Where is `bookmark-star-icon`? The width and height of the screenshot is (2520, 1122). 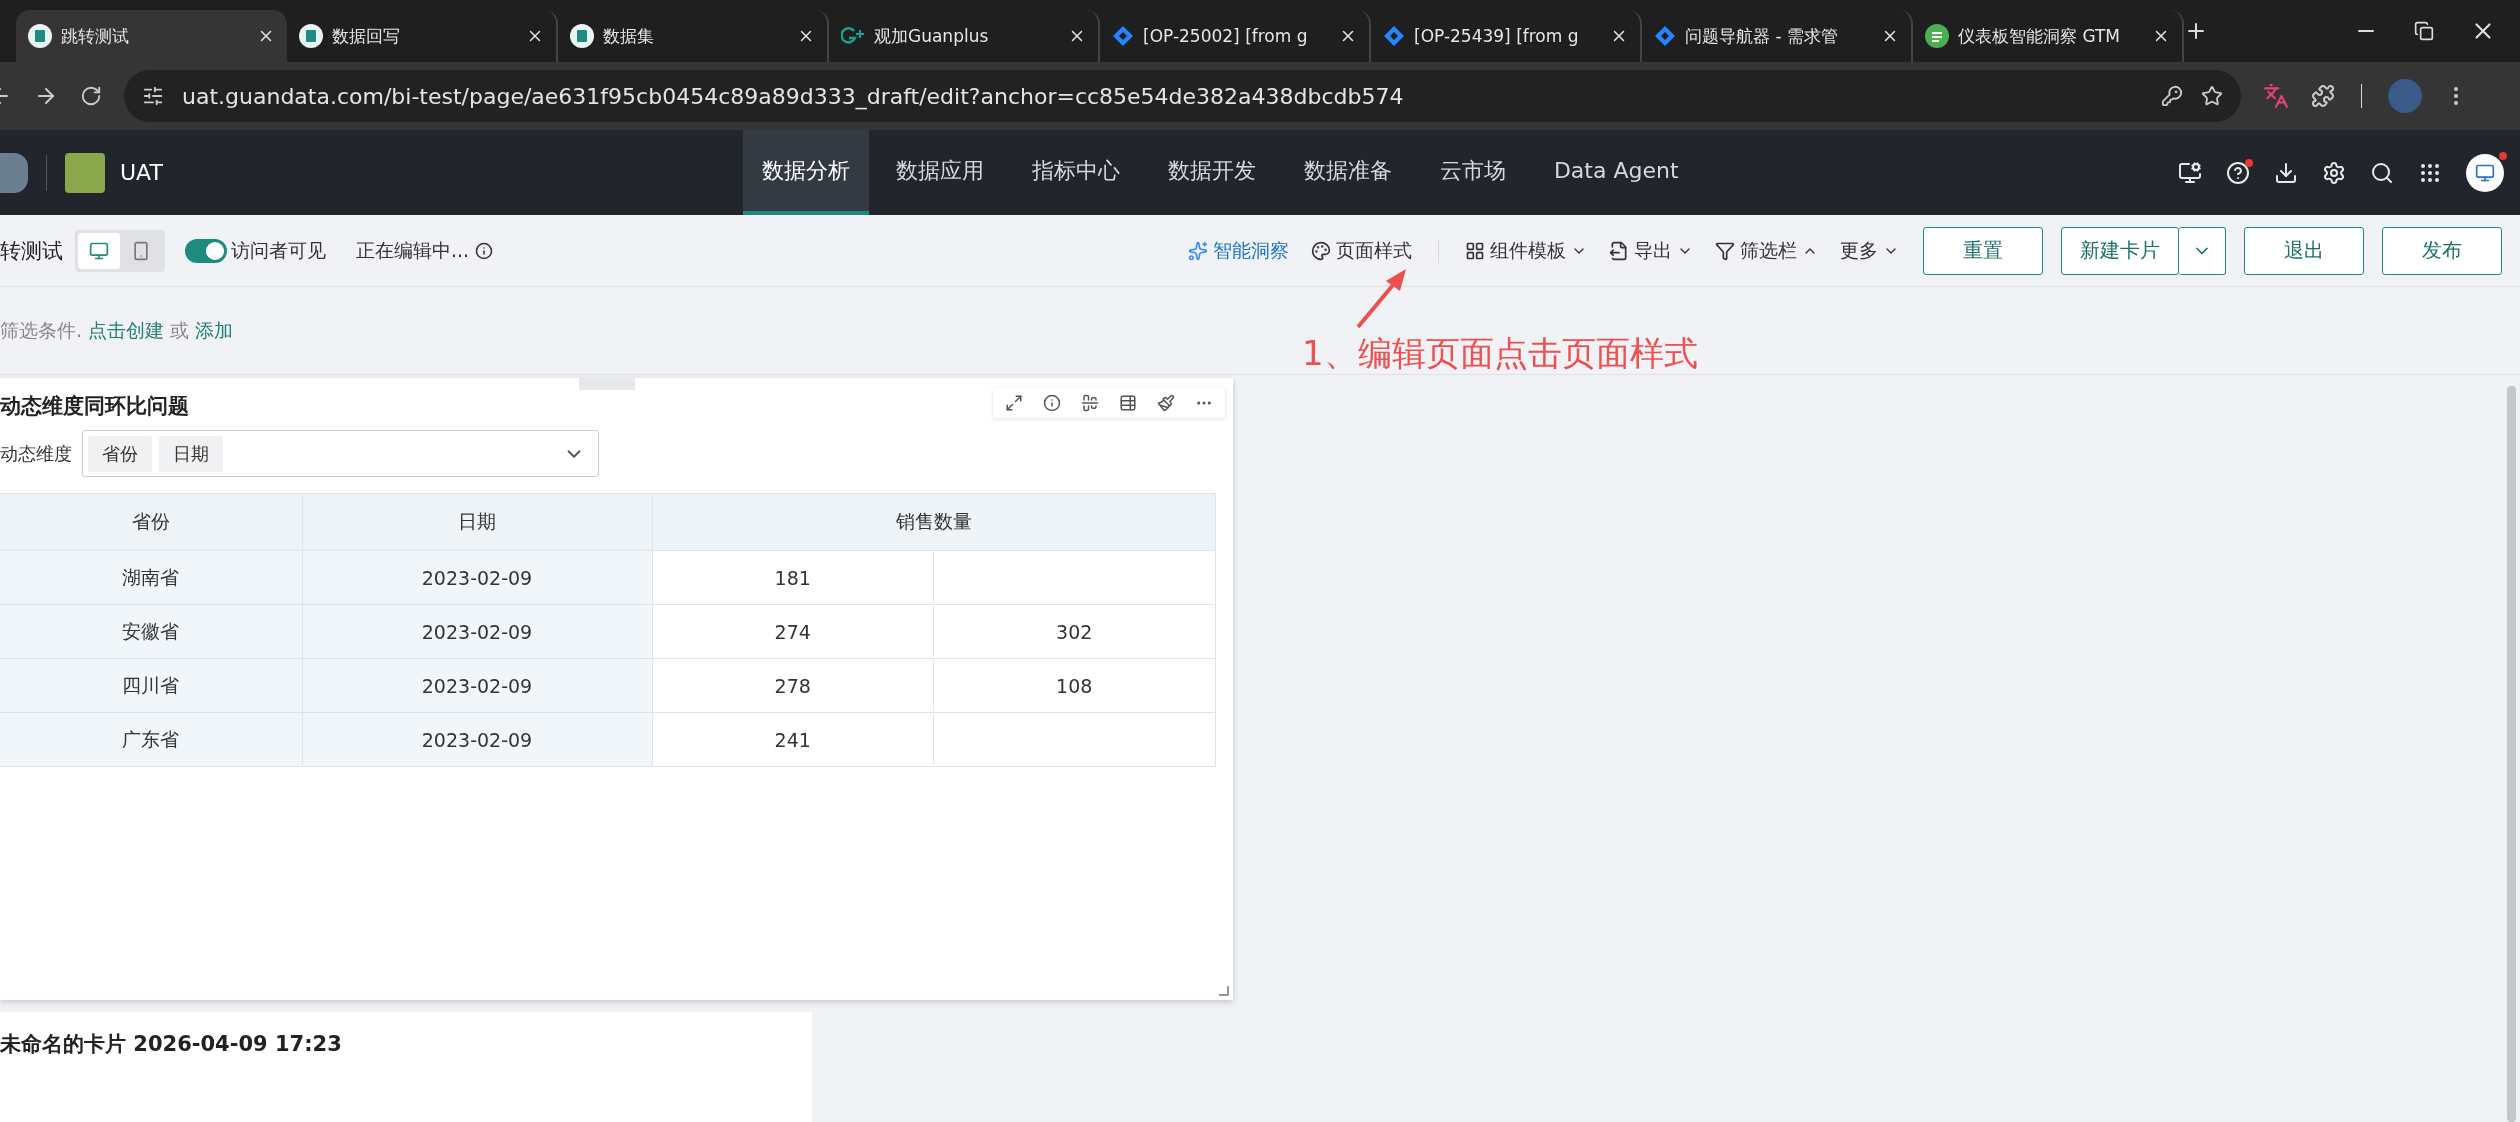
bookmark-star-icon is located at coordinates (2212, 96).